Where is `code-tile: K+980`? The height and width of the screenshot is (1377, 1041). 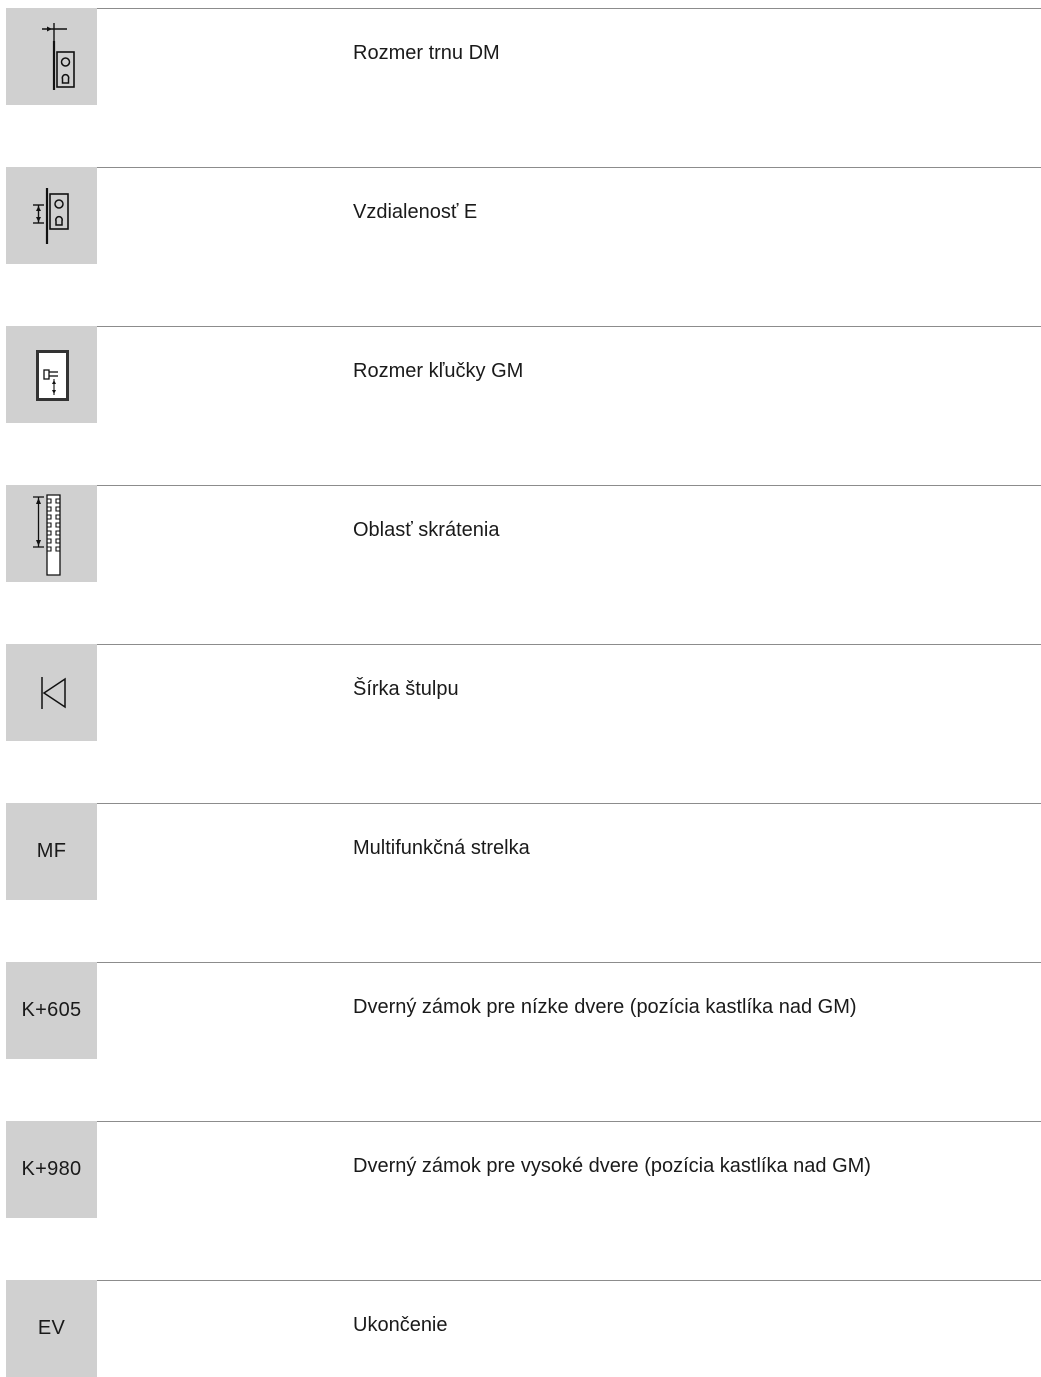 code-tile: K+980 is located at coordinates (51, 1169).